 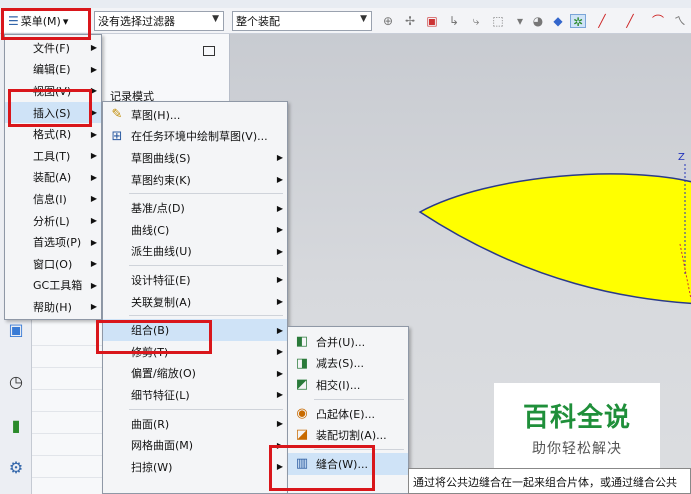 I want to click on menu-item-sketch-constraint: 草图约束(K) ▶, so click(x=195, y=180).